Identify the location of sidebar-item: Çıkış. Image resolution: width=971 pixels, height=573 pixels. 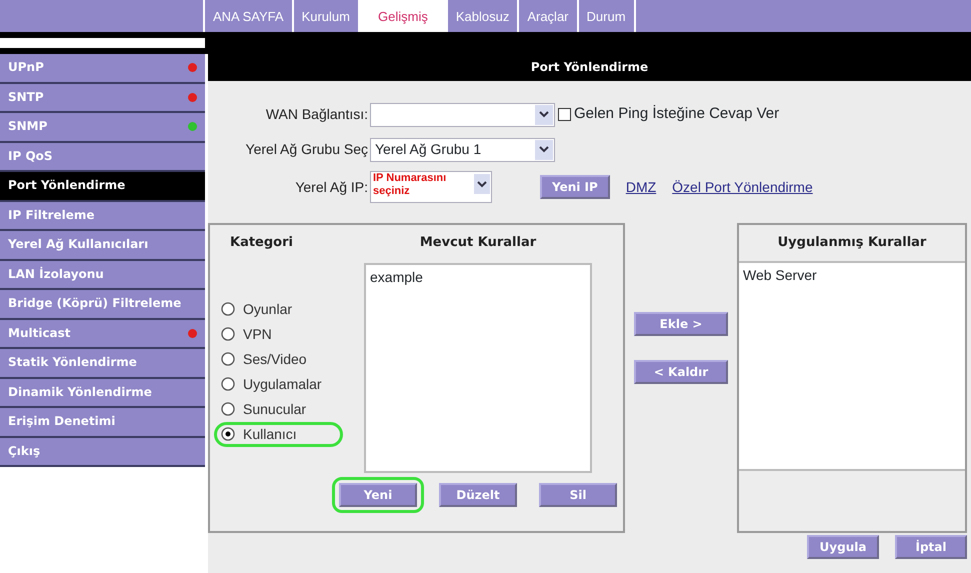
(102, 452).